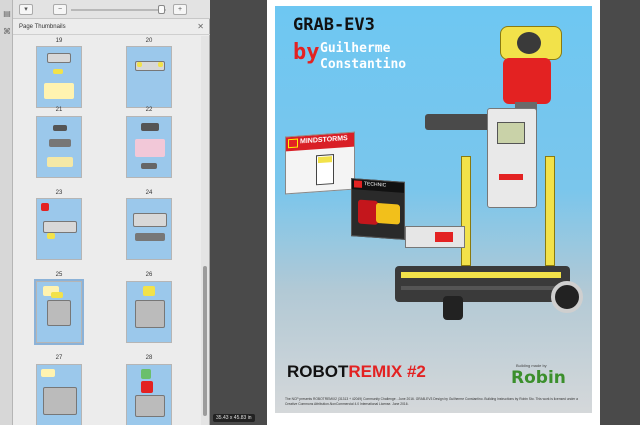 This screenshot has height=425, width=640. Describe the element at coordinates (205, 230) in the screenshot. I see `sidebar-scrollbar` at that location.